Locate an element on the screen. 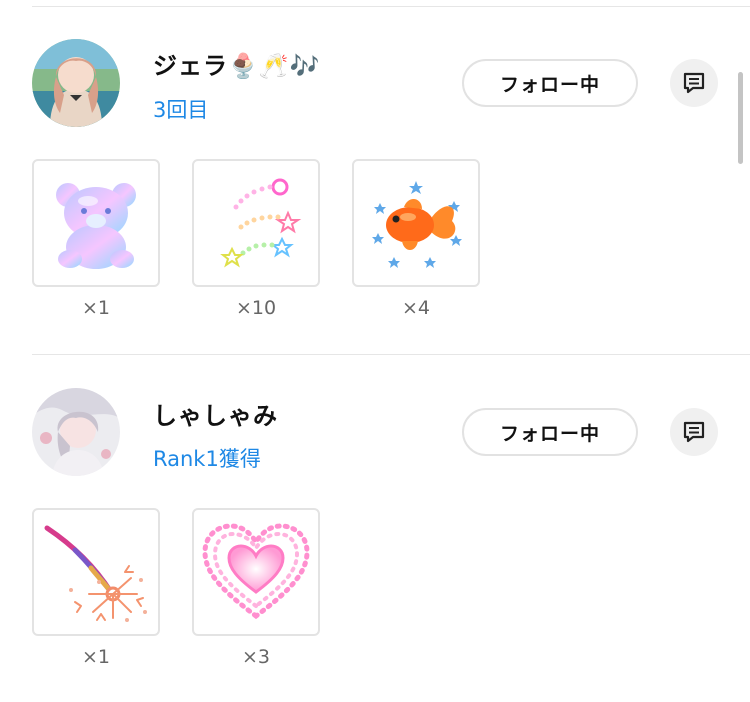 Image resolution: width=750 pixels, height=702 pixels. gift-count: ×10 is located at coordinates (256, 308).